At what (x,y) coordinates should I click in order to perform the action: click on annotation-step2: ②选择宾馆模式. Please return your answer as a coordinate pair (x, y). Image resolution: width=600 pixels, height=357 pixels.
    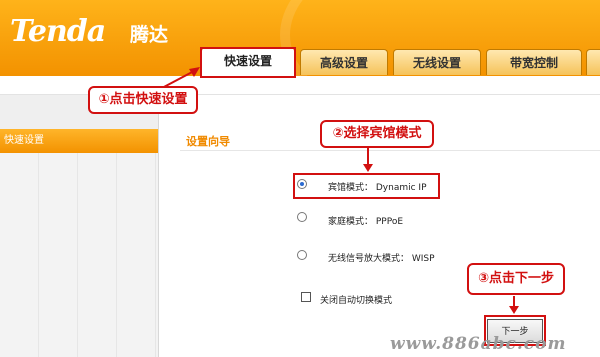
    Looking at the image, I should click on (377, 134).